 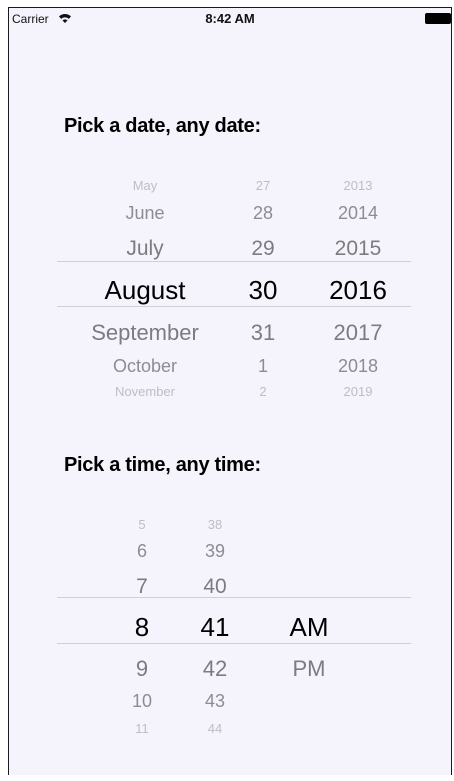 What do you see at coordinates (438, 18) in the screenshot?
I see `battery-icon` at bounding box center [438, 18].